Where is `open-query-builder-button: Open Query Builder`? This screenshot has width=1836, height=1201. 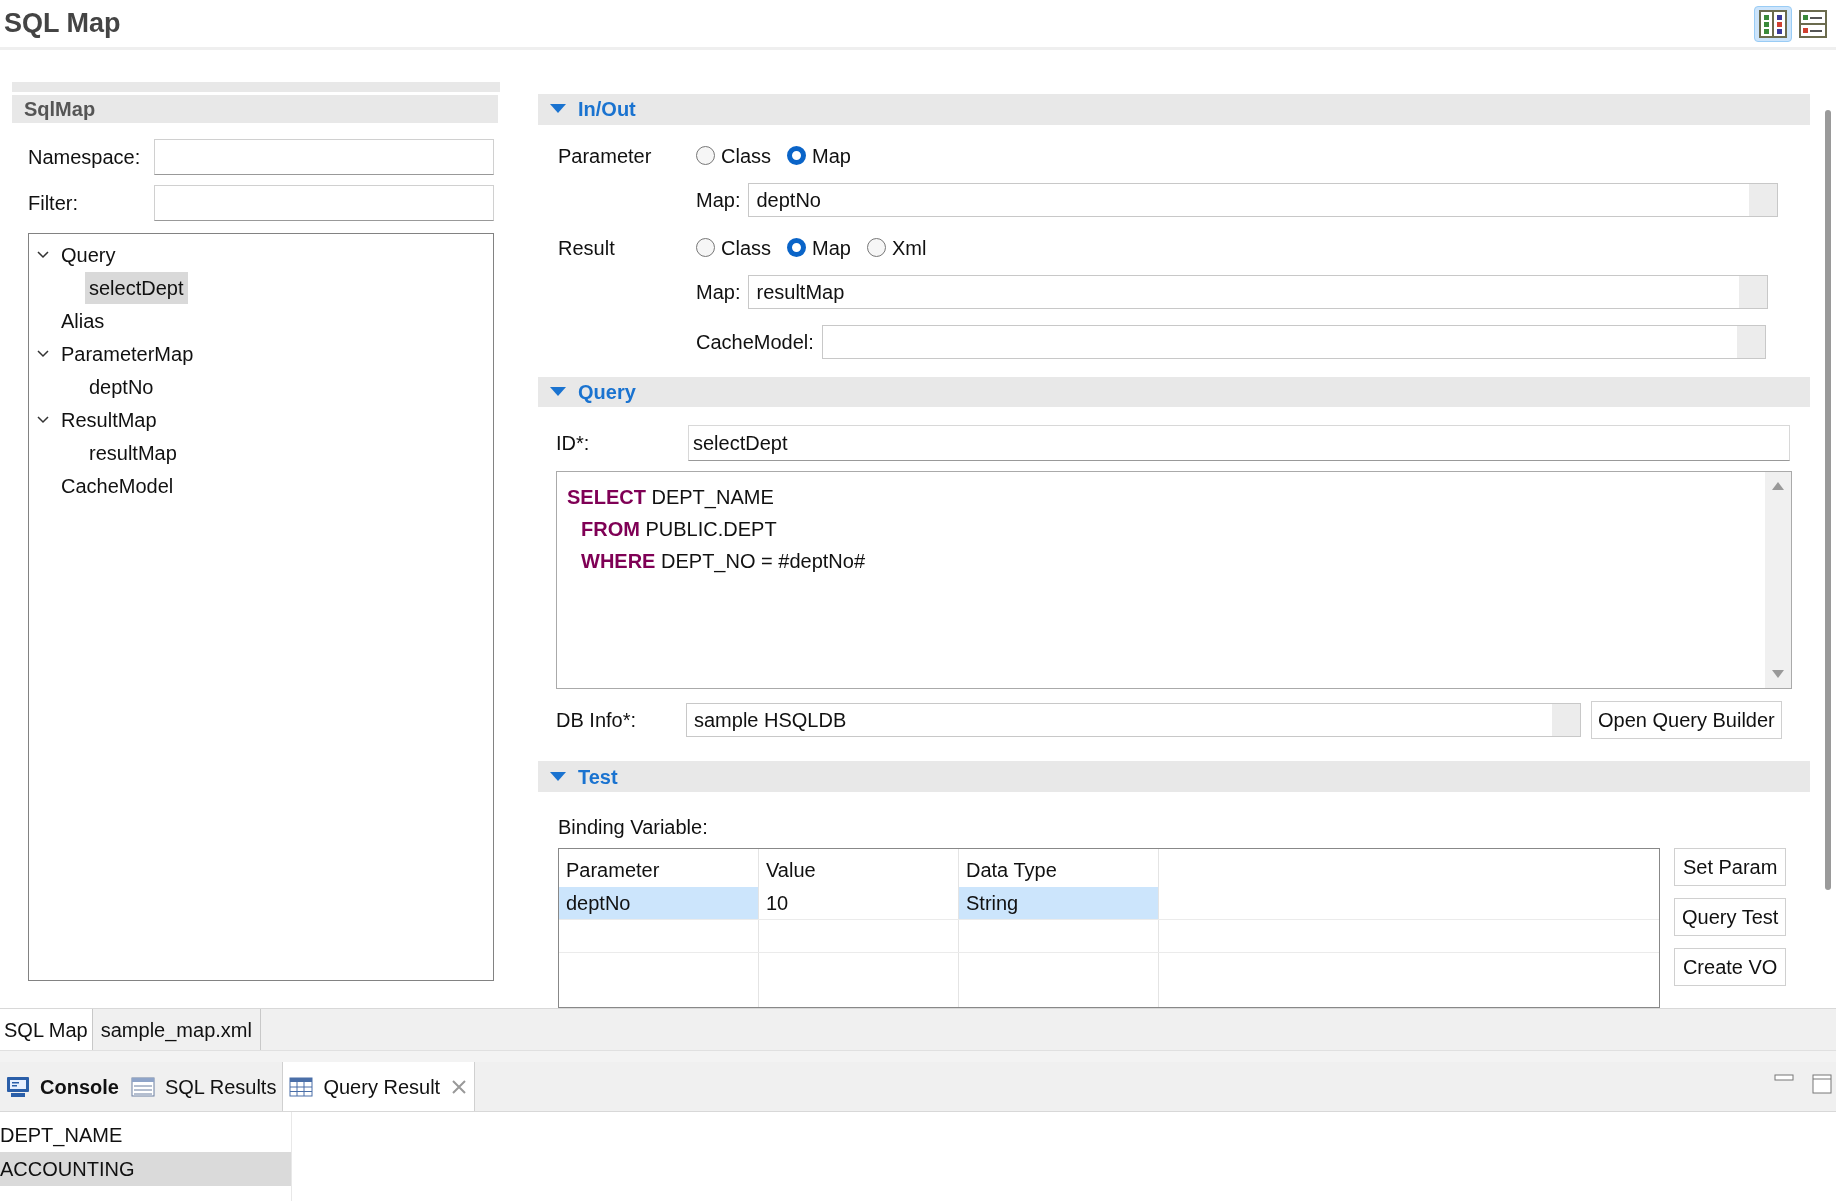 open-query-builder-button: Open Query Builder is located at coordinates (1686, 720).